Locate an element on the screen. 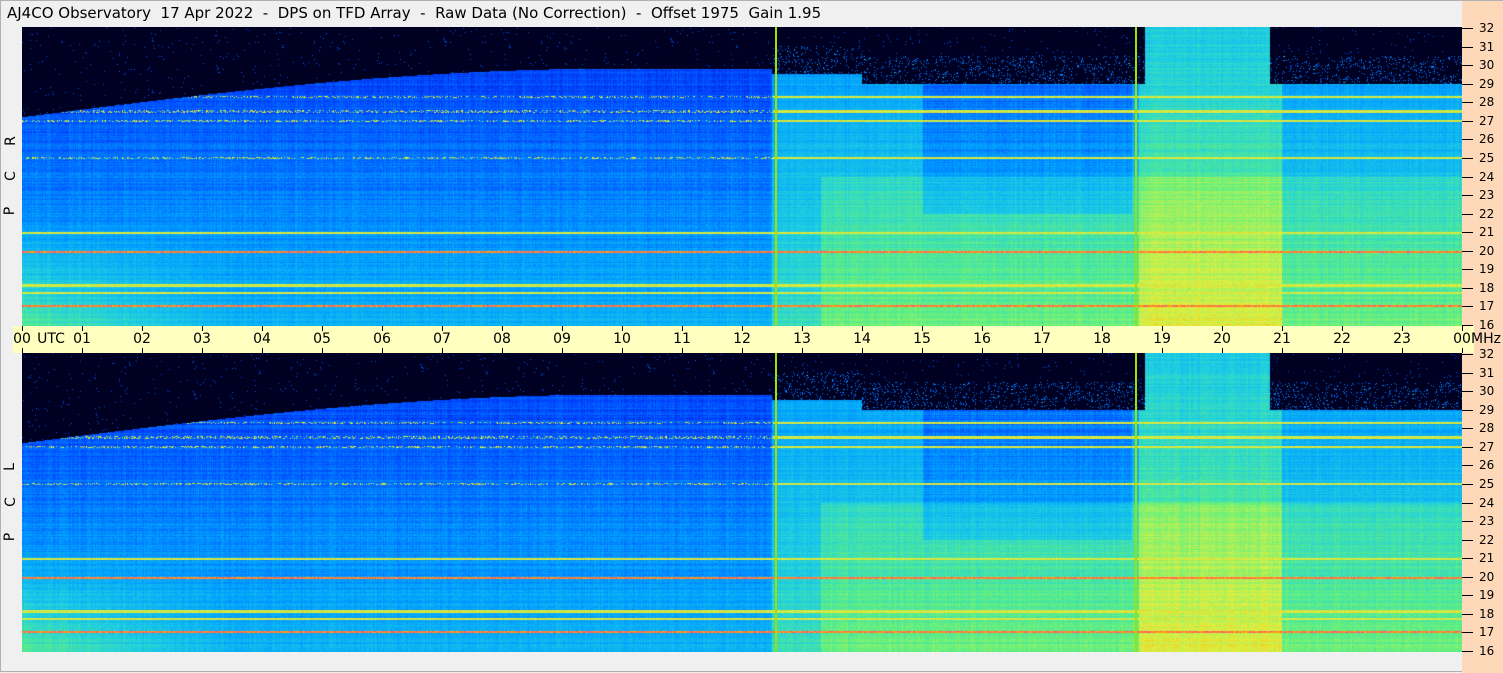 The image size is (1503, 673). freq-tick-label: 23 is located at coordinates (1487, 195).